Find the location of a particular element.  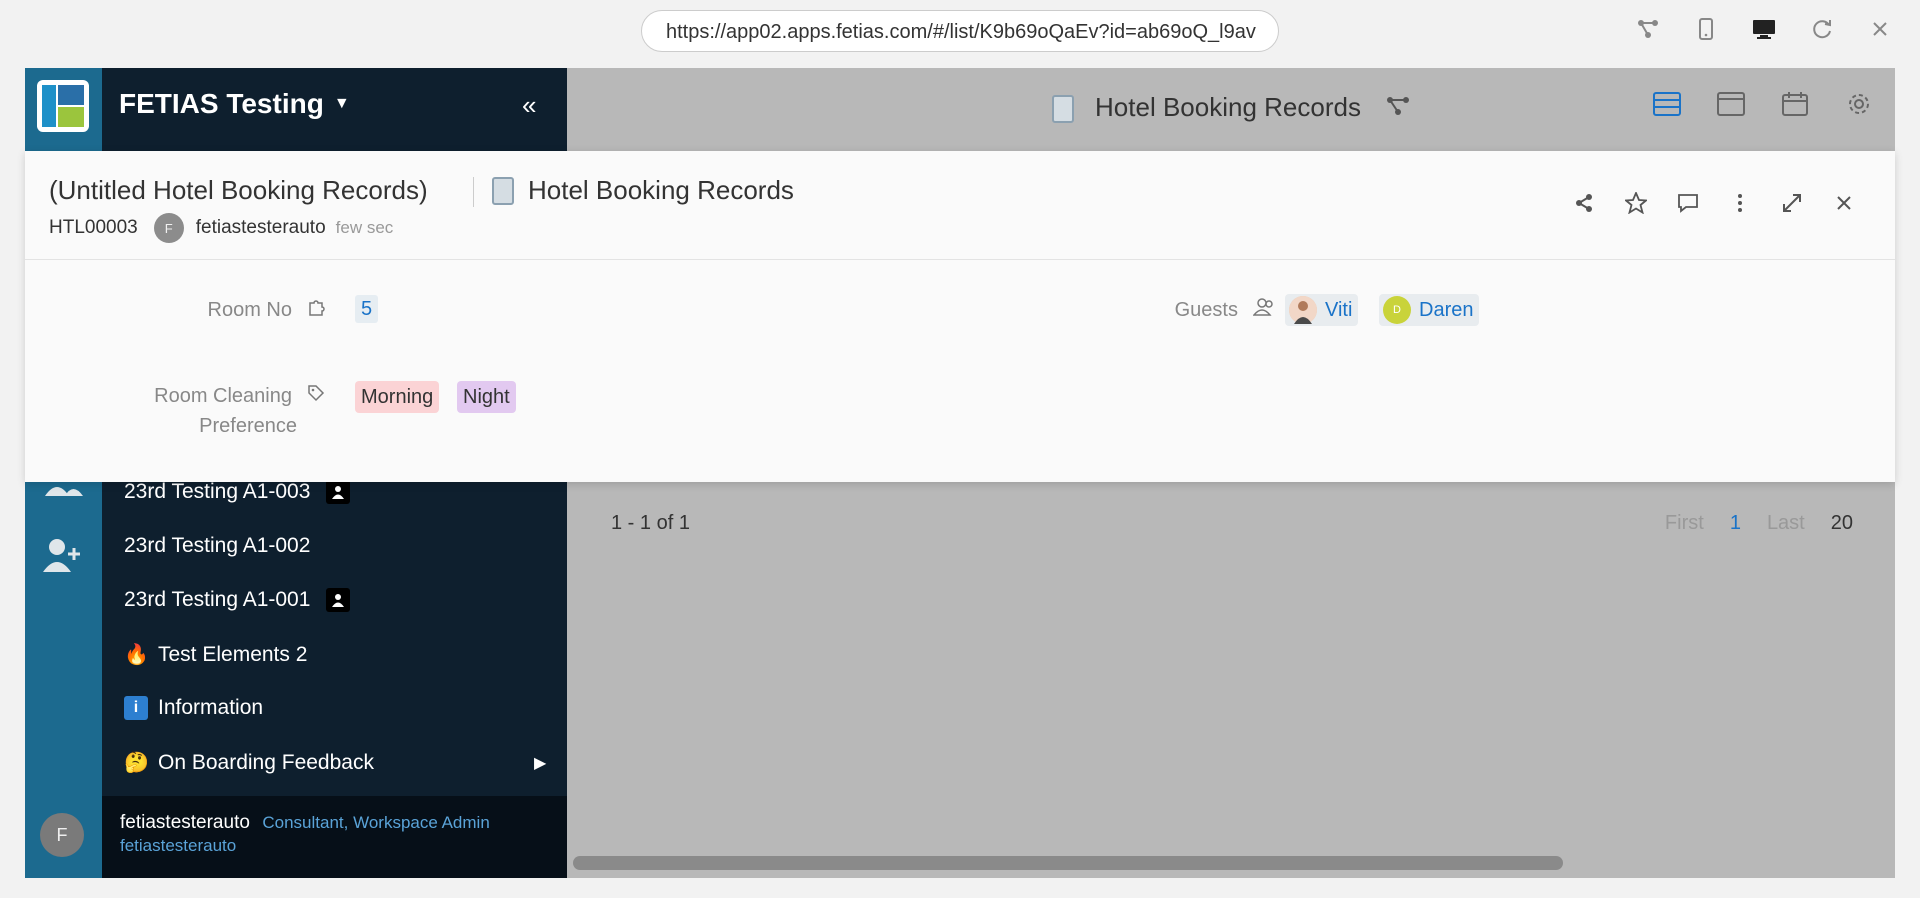

user-name: fetiastesterauto is located at coordinates (185, 822).